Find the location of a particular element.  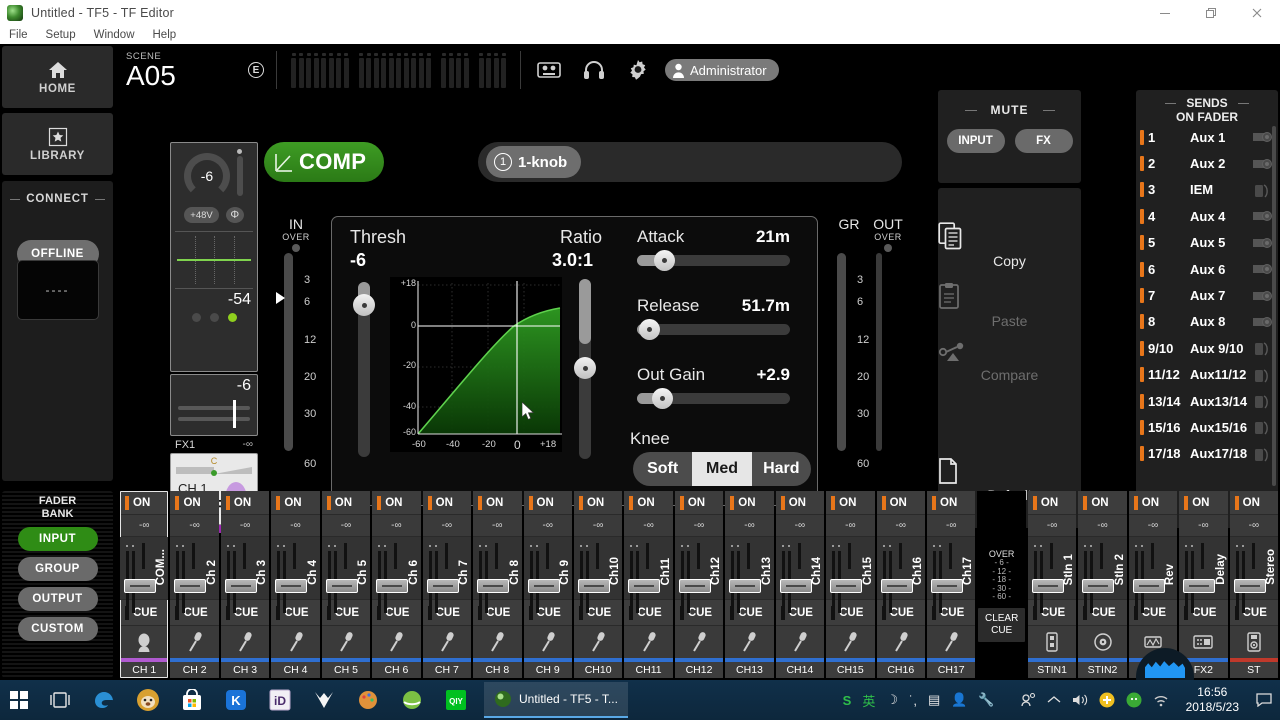

channel-fader: Stereo is located at coordinates (1254, 575).